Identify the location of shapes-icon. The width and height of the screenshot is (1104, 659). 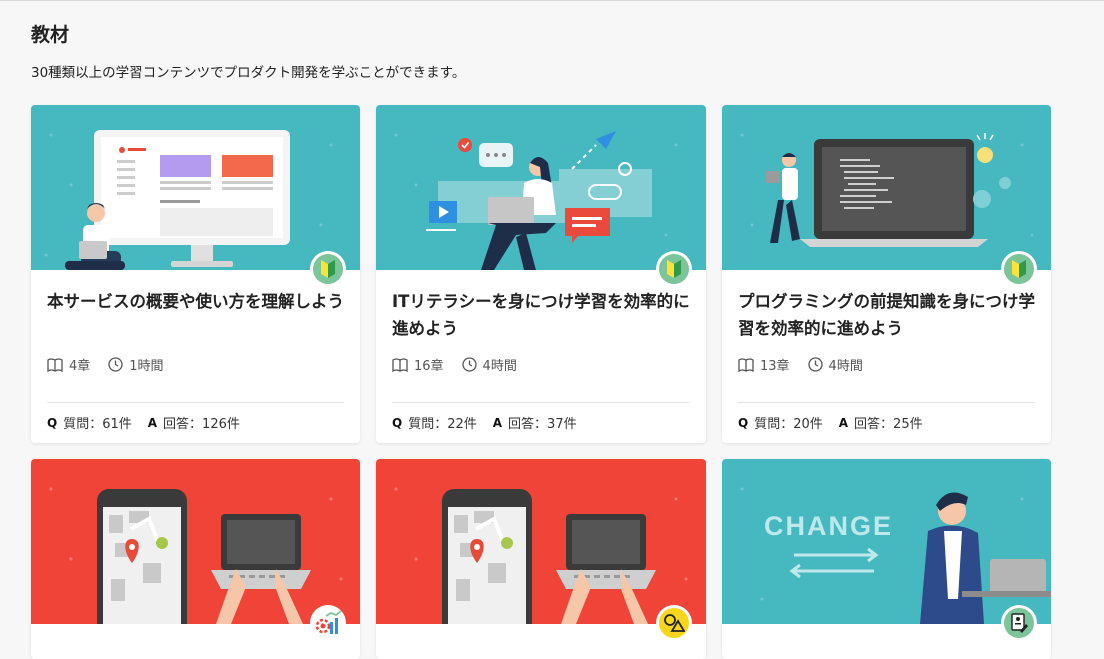
(674, 623).